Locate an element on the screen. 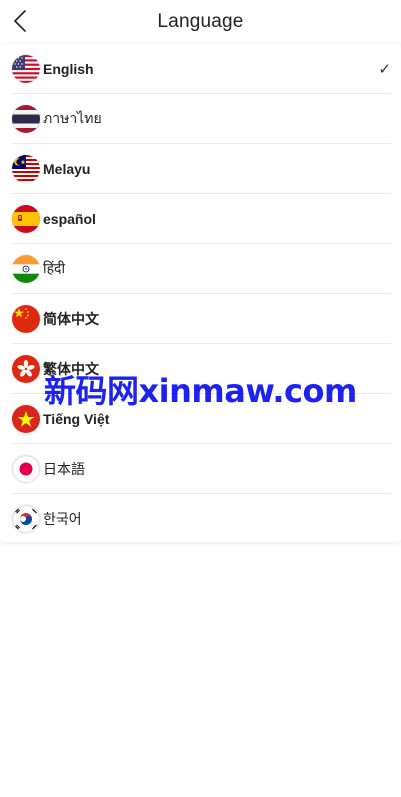 Image resolution: width=401 pixels, height=797 pixels. language-label: 한국어 is located at coordinates (62, 519).